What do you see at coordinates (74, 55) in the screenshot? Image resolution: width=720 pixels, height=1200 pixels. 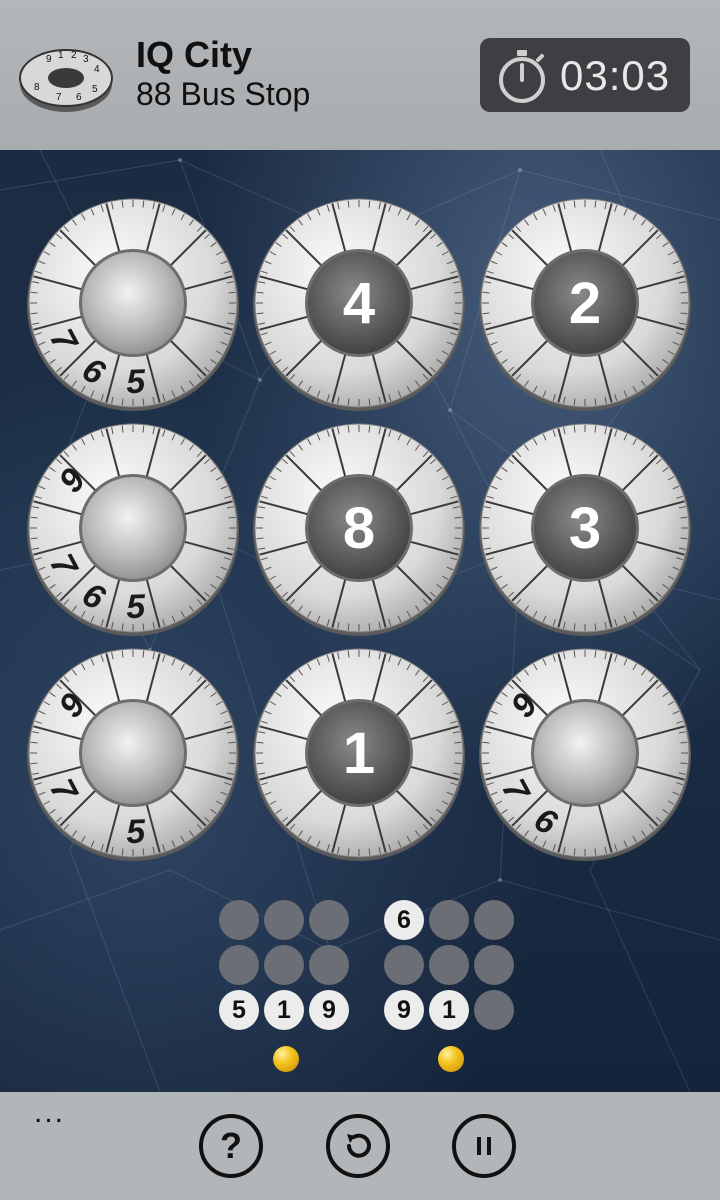 I see `svg-text: 2` at bounding box center [74, 55].